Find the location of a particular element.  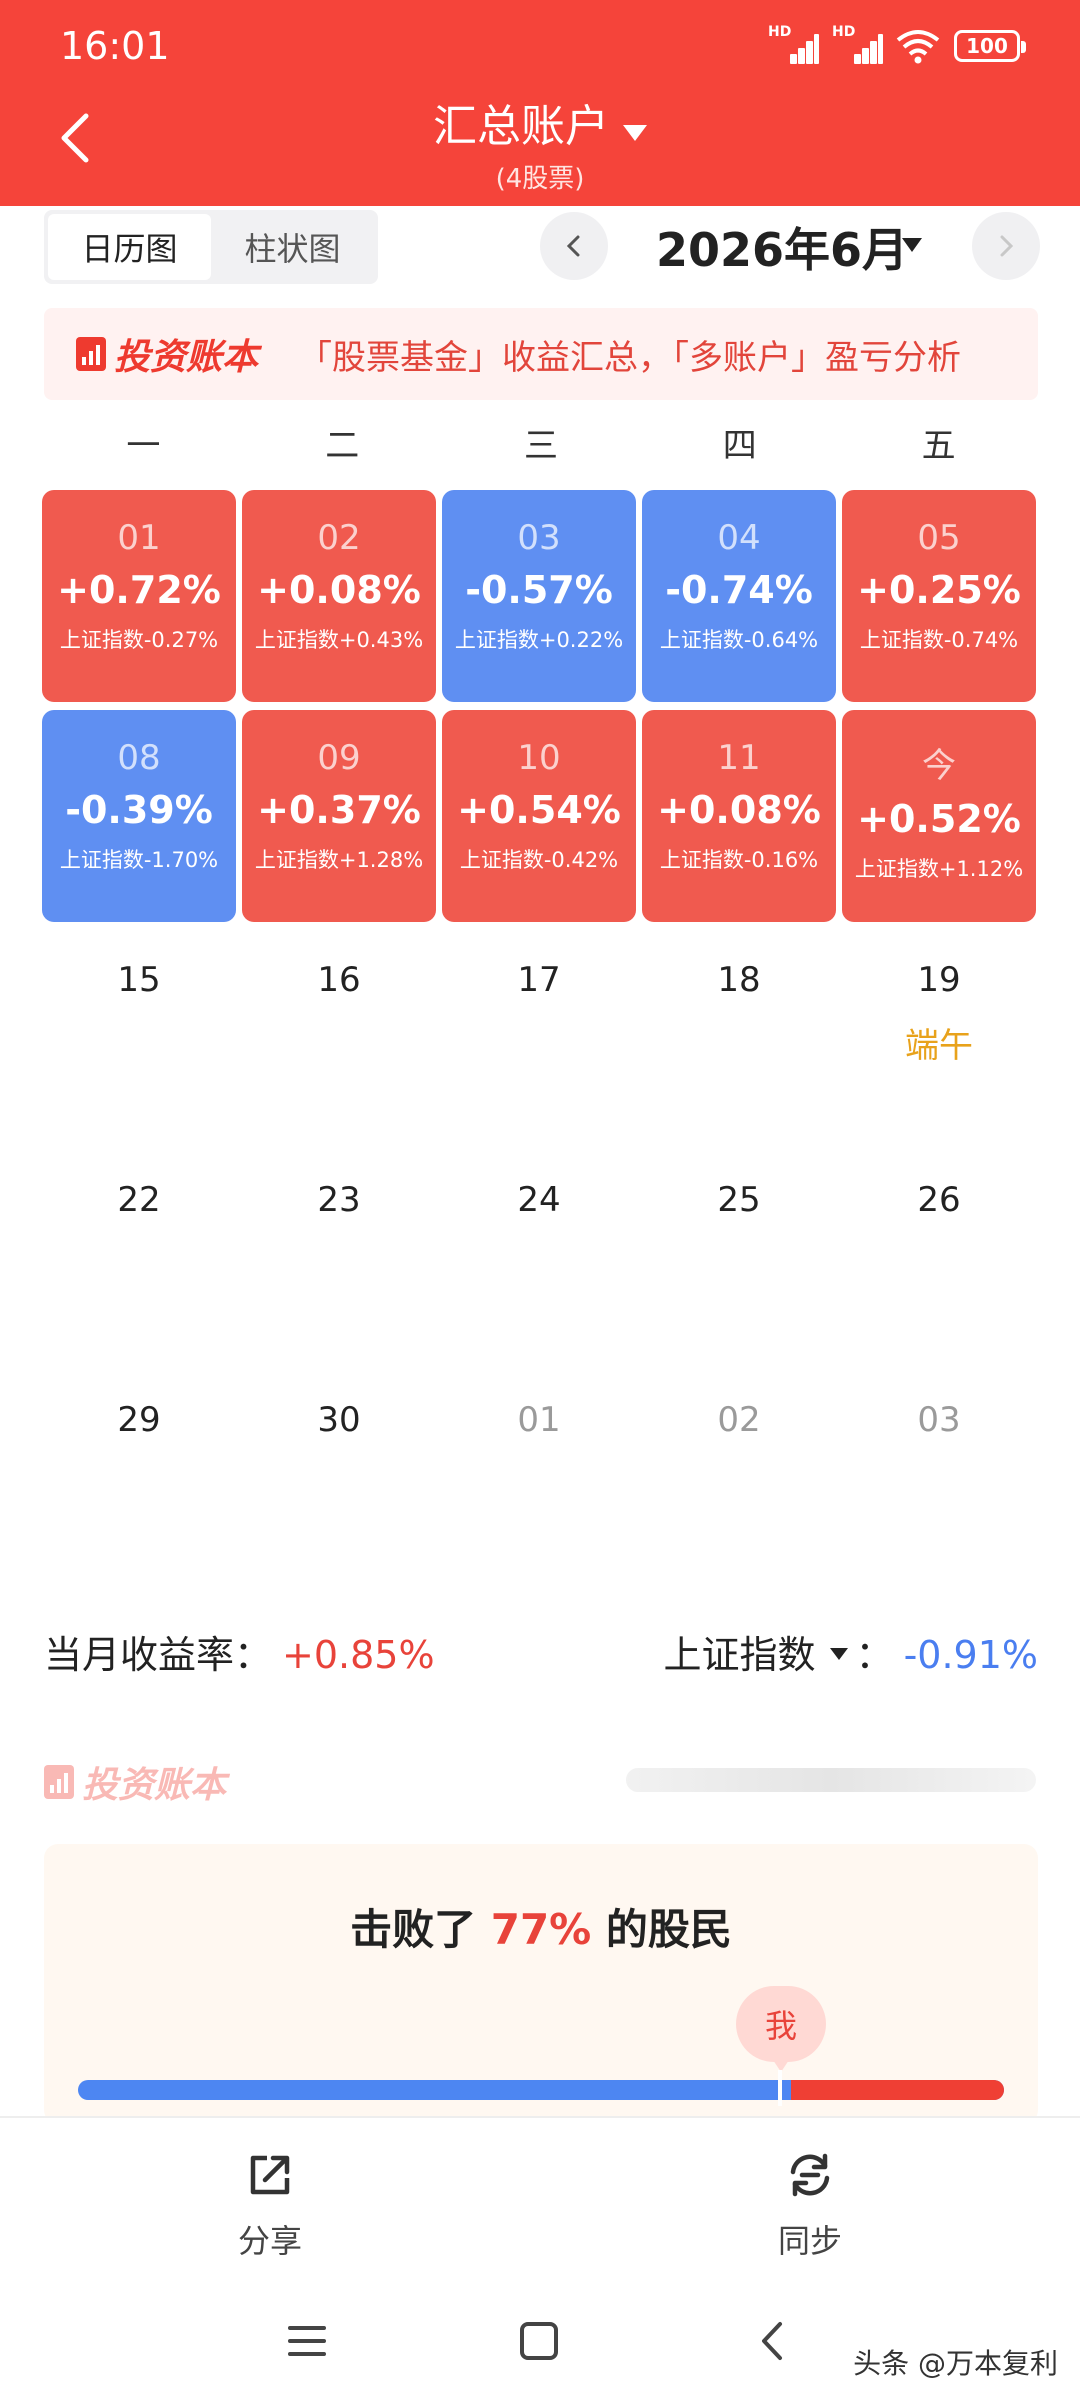

calendar-day-cell: 09 +0.37% 上证指数+1.28% is located at coordinates (339, 816).